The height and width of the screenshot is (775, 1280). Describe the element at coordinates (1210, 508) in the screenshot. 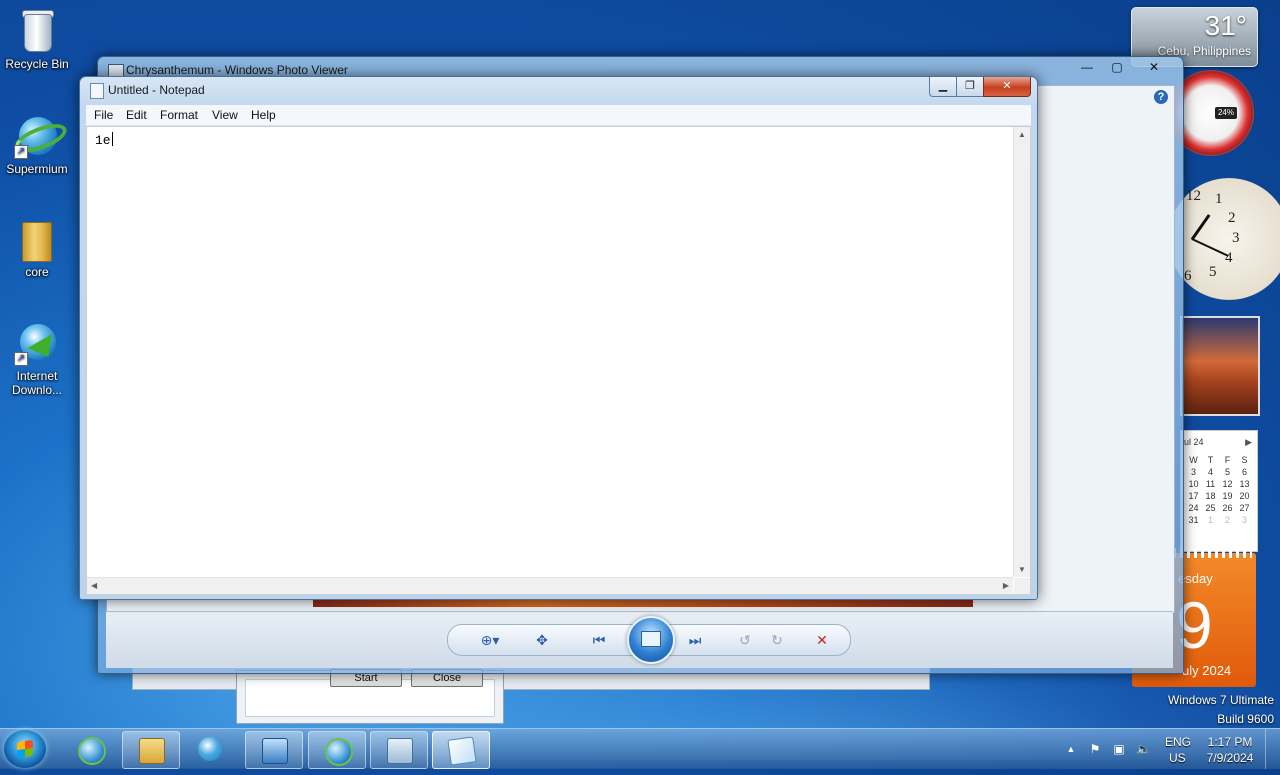

I see `calendar-day: 25` at that location.